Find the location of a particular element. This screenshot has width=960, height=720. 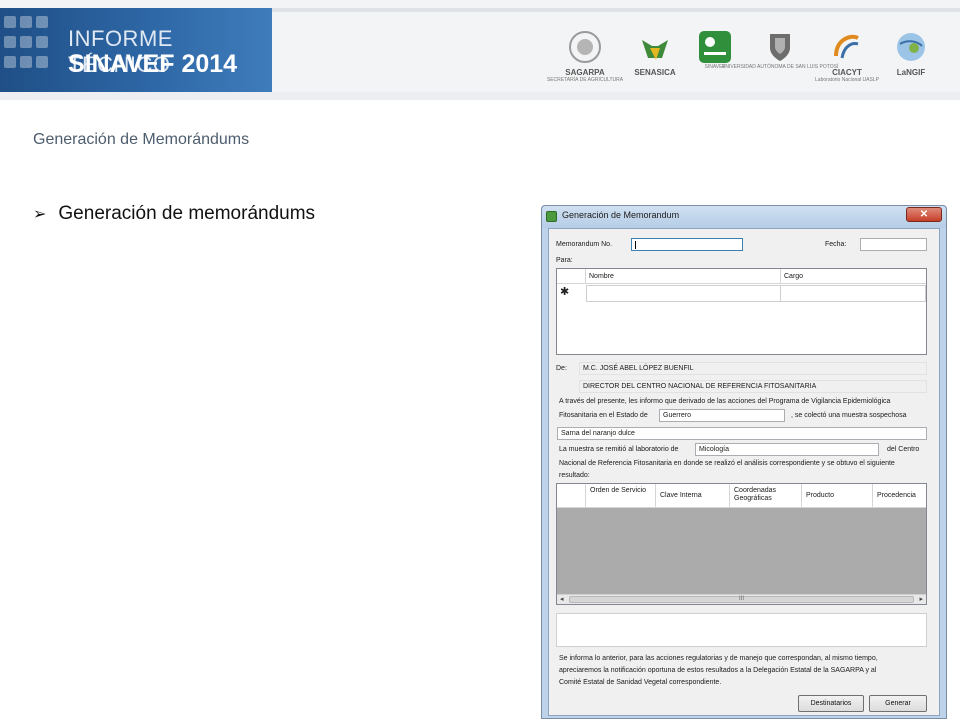

memorandum-label: Memorandum No. is located at coordinates (584, 244).